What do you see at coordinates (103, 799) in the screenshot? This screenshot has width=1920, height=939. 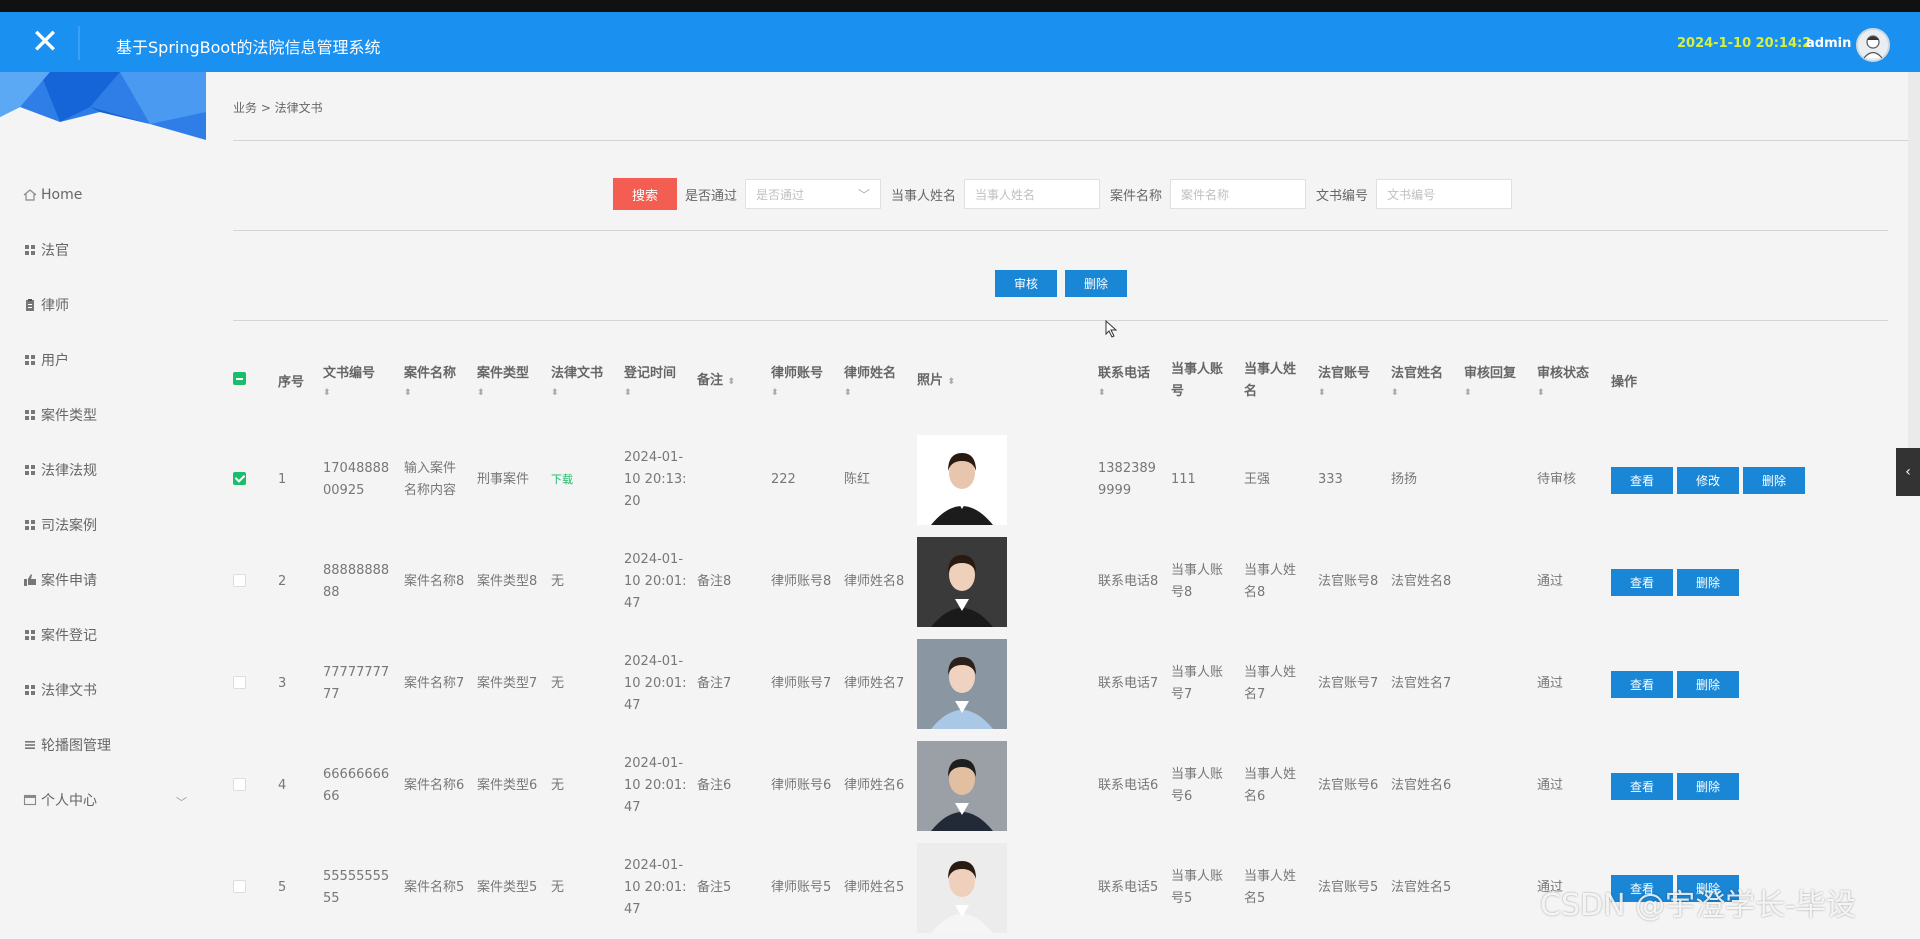 I see `sidebar-item-personal-center: 个人中心 ﹀` at bounding box center [103, 799].